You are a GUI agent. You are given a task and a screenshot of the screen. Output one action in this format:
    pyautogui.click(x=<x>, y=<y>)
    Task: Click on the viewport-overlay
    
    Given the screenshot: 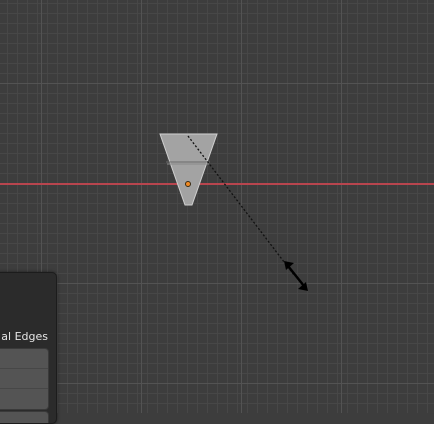 What is the action you would take?
    pyautogui.click(x=233, y=212)
    